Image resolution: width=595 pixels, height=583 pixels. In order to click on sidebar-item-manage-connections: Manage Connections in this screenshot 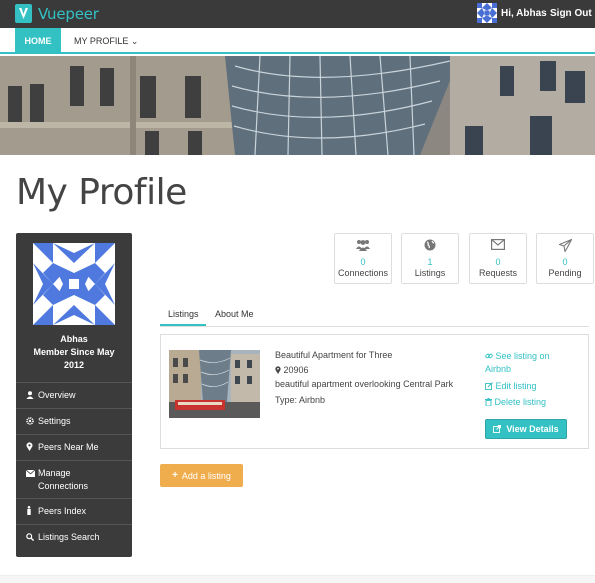, I will do `click(74, 479)`.